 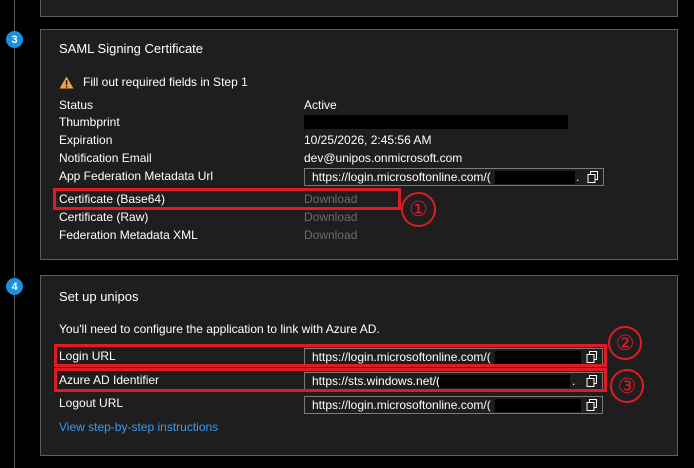 I want to click on thumbprint-redacted, so click(x=436, y=122).